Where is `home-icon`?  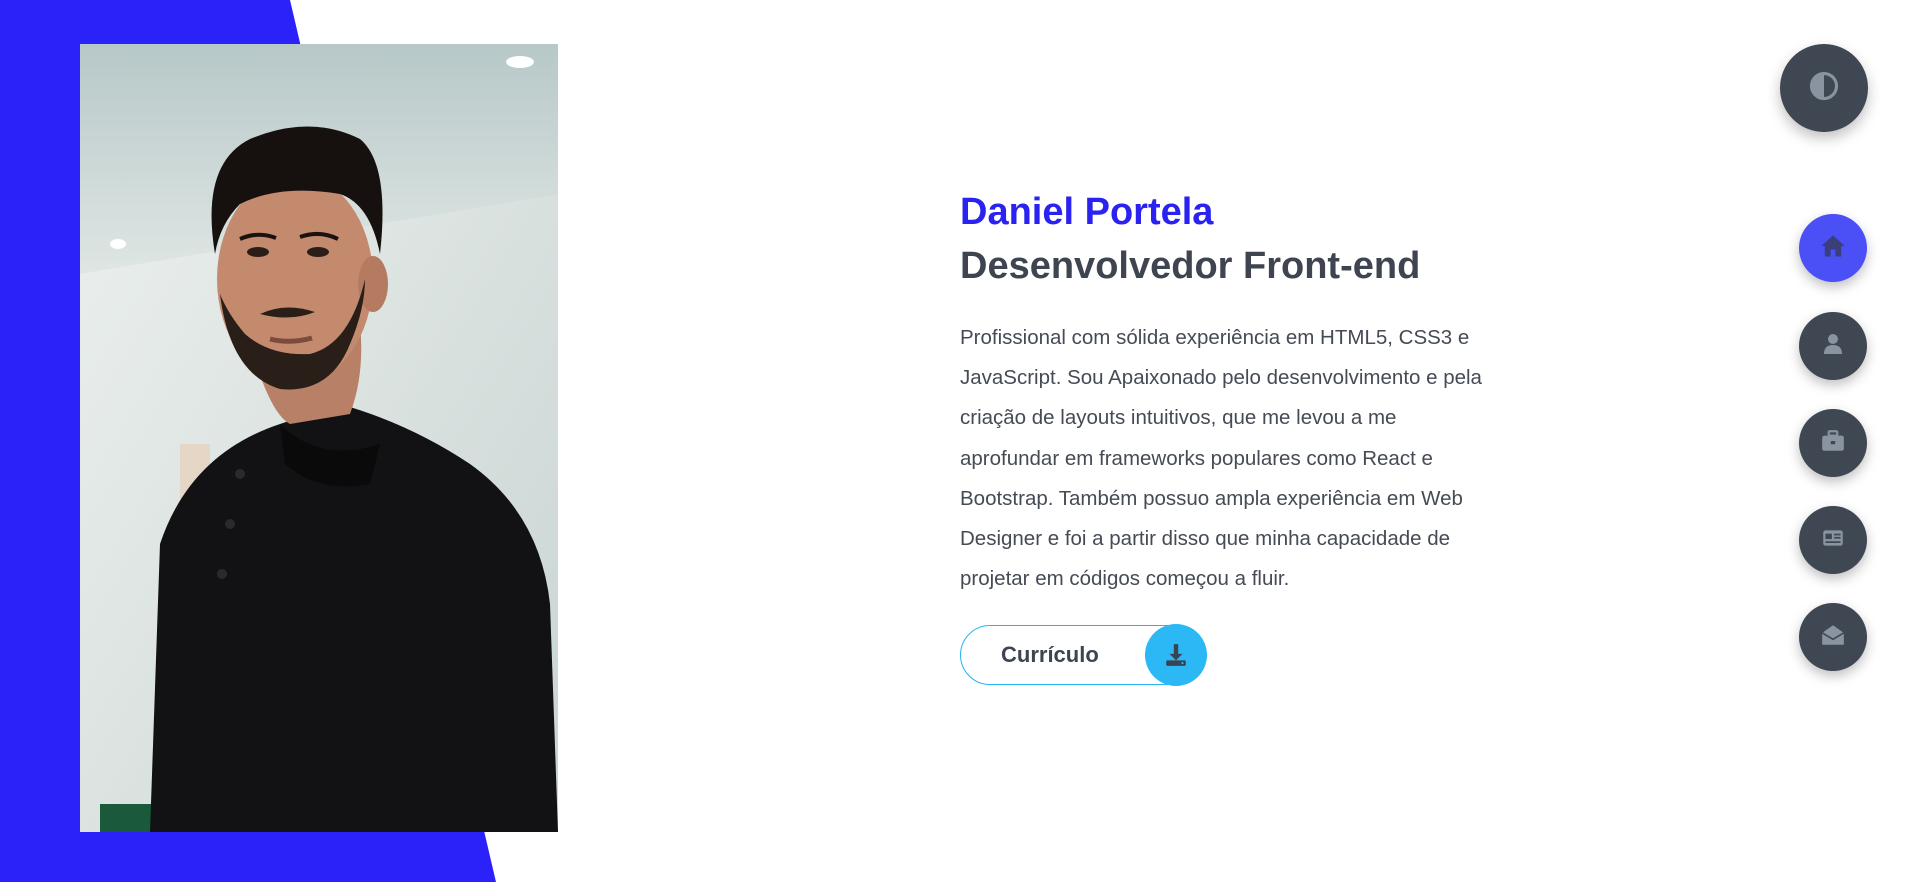 home-icon is located at coordinates (1833, 248).